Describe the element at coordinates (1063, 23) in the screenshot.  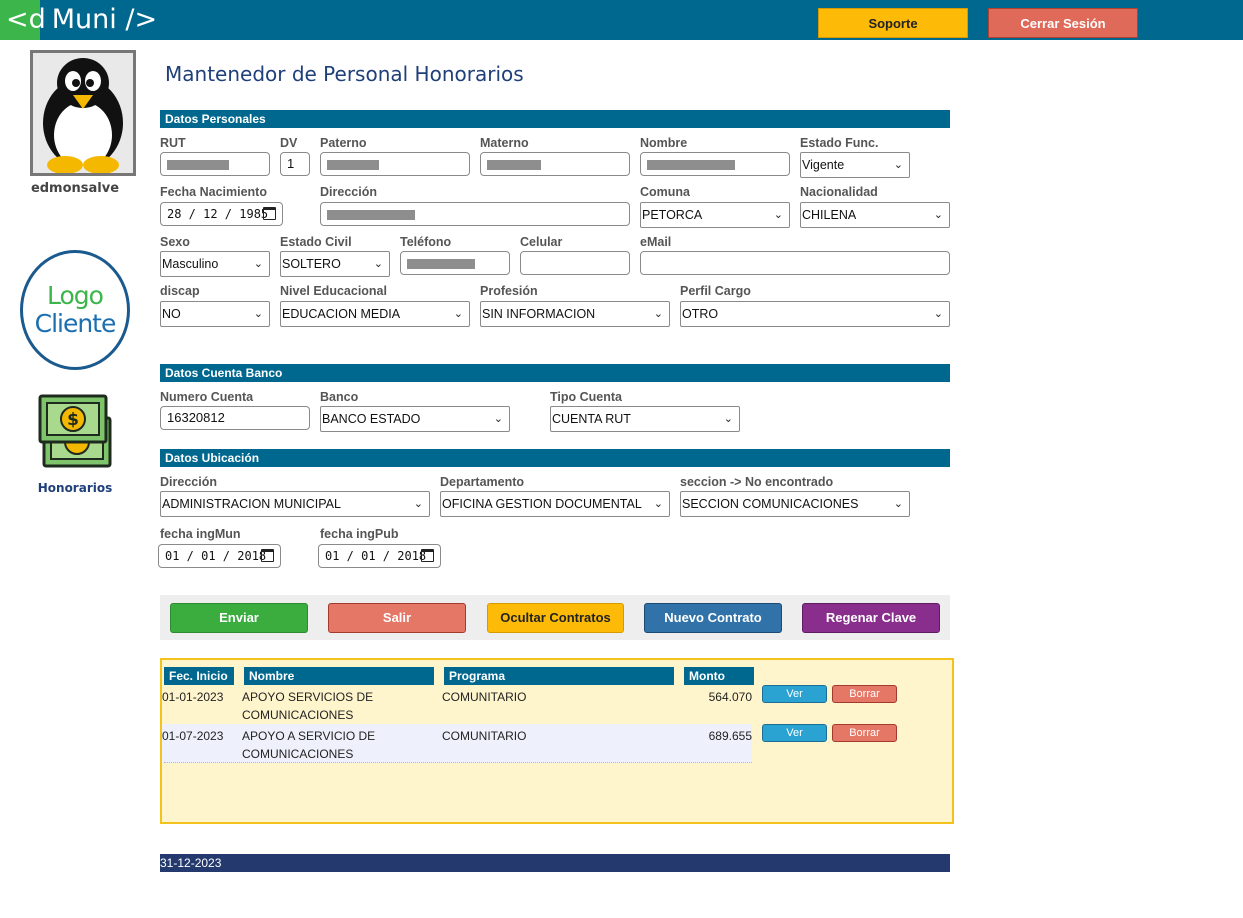
I see `cerrar-sesion-button: Cerrar Sesión` at that location.